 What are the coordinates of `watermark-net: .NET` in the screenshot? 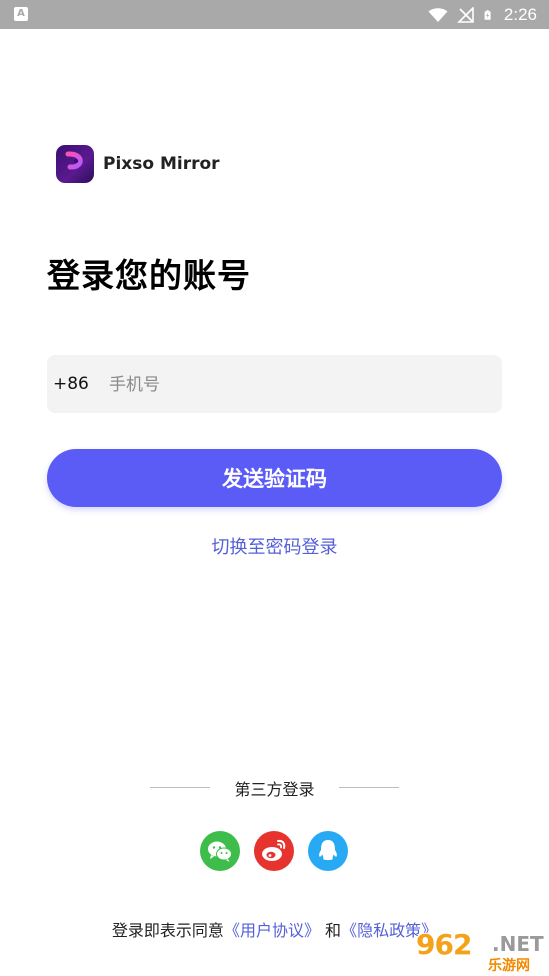 It's located at (518, 944).